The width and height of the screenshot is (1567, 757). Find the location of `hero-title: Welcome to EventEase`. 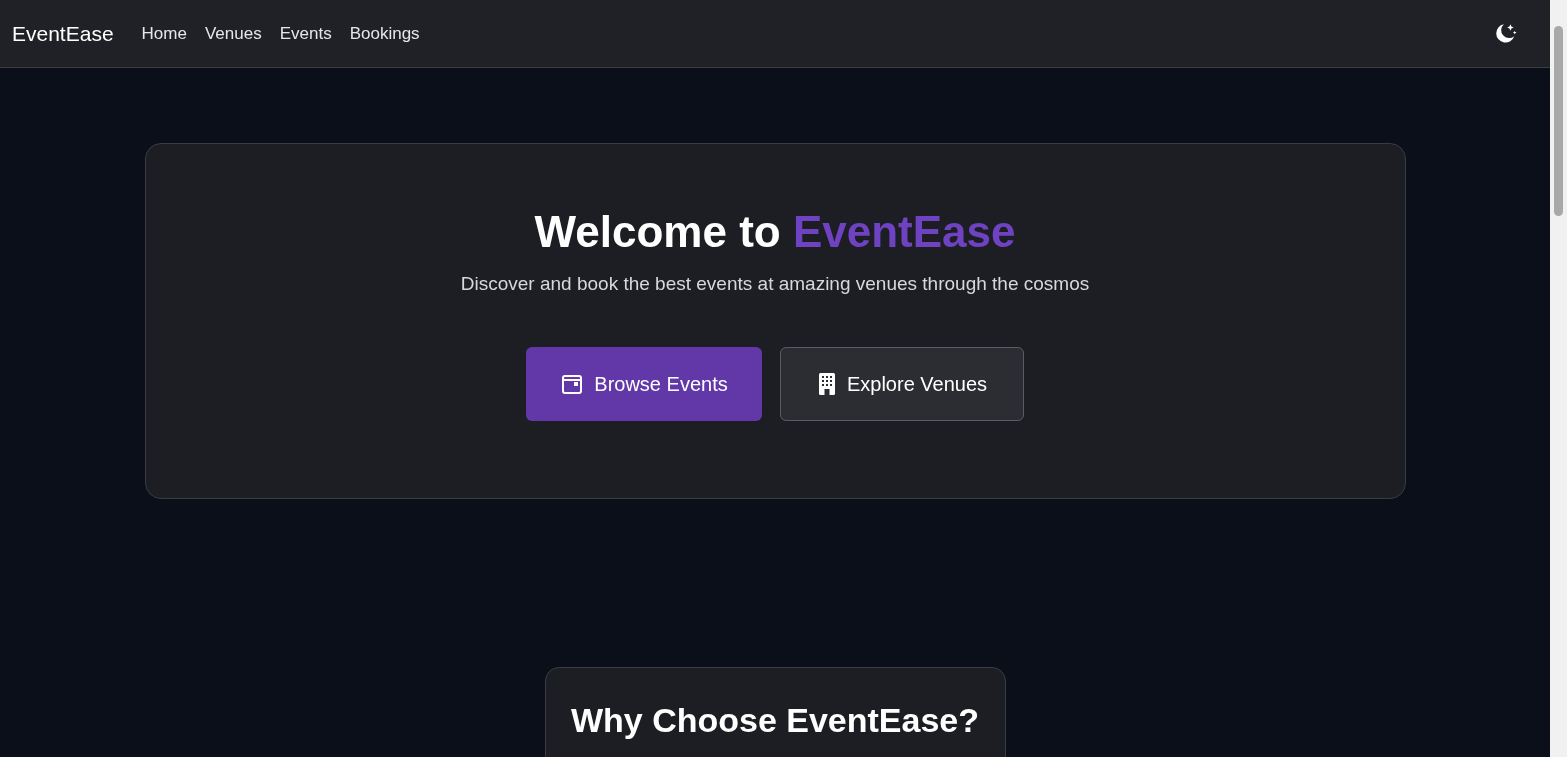

hero-title: Welcome to EventEase is located at coordinates (775, 232).